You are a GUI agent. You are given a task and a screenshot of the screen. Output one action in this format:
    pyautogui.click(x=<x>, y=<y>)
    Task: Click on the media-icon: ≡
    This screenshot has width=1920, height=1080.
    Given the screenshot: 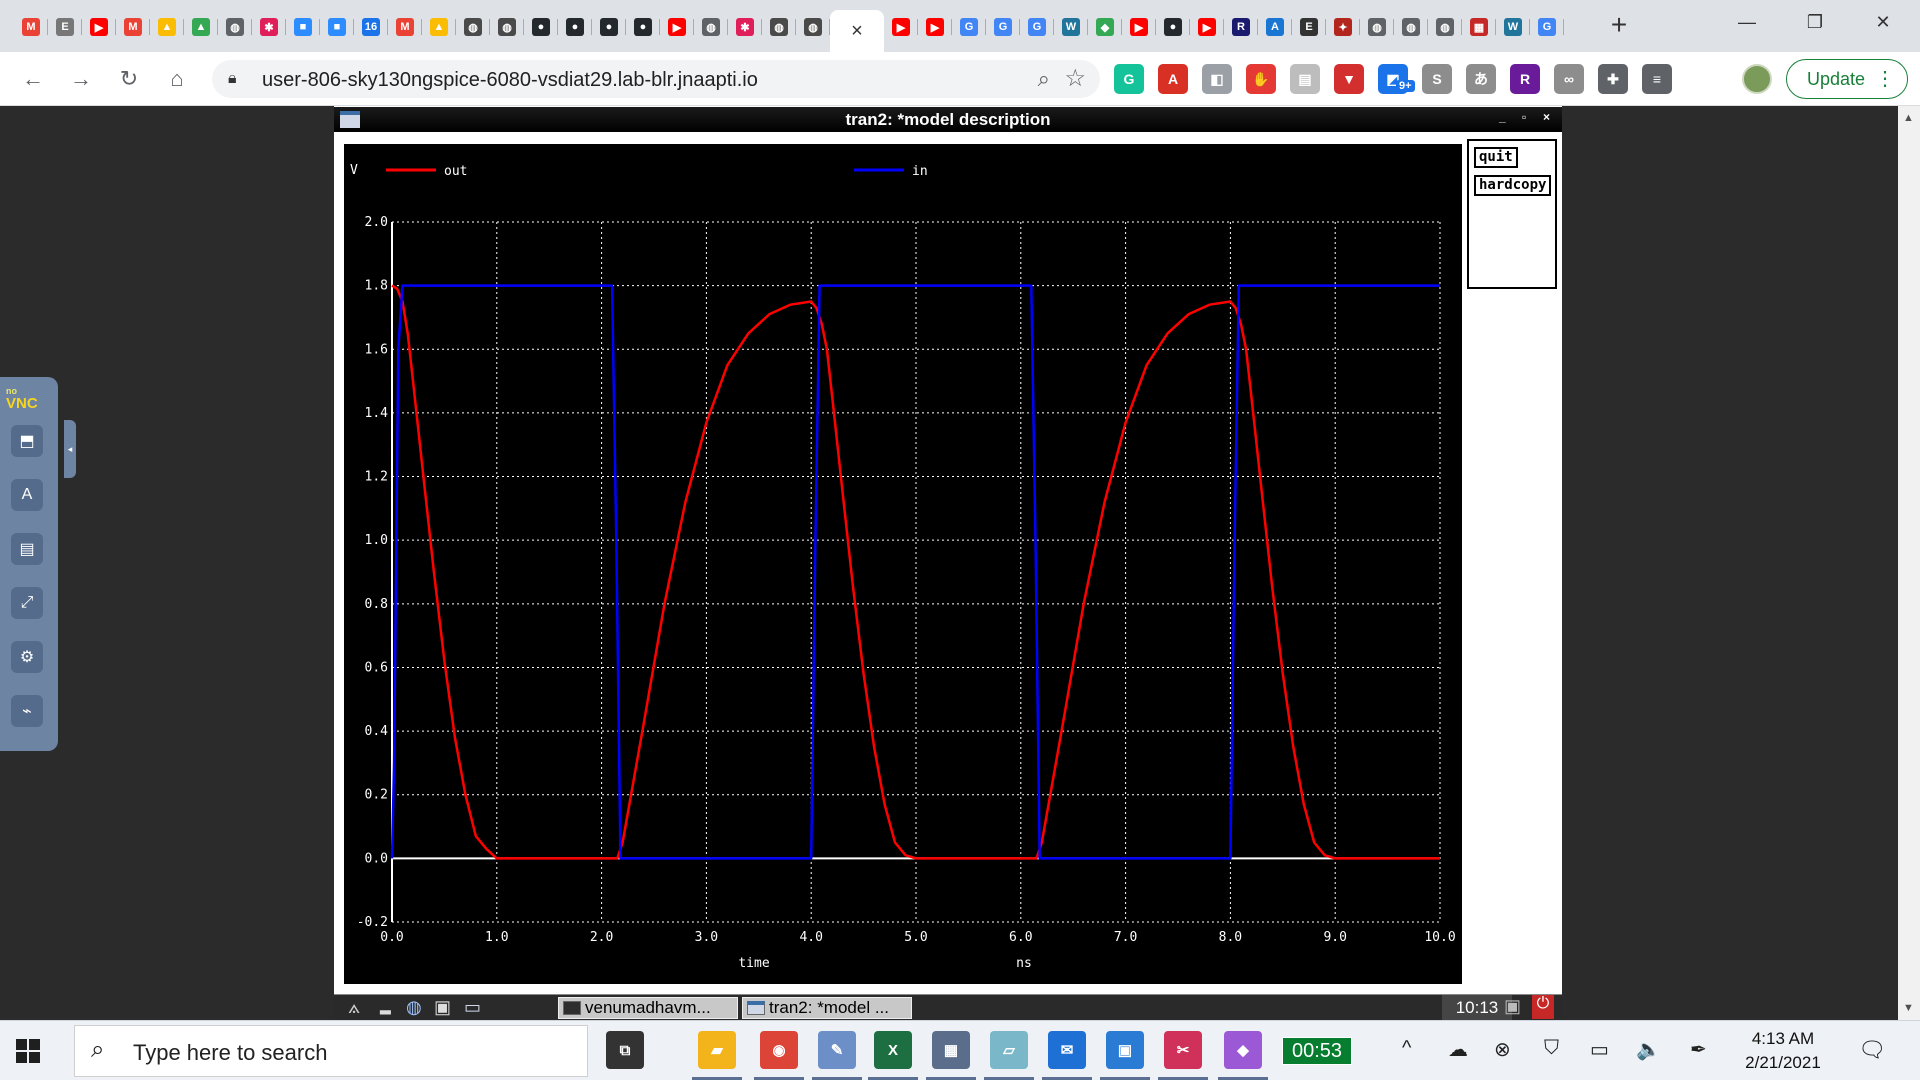 What is the action you would take?
    pyautogui.click(x=1657, y=79)
    